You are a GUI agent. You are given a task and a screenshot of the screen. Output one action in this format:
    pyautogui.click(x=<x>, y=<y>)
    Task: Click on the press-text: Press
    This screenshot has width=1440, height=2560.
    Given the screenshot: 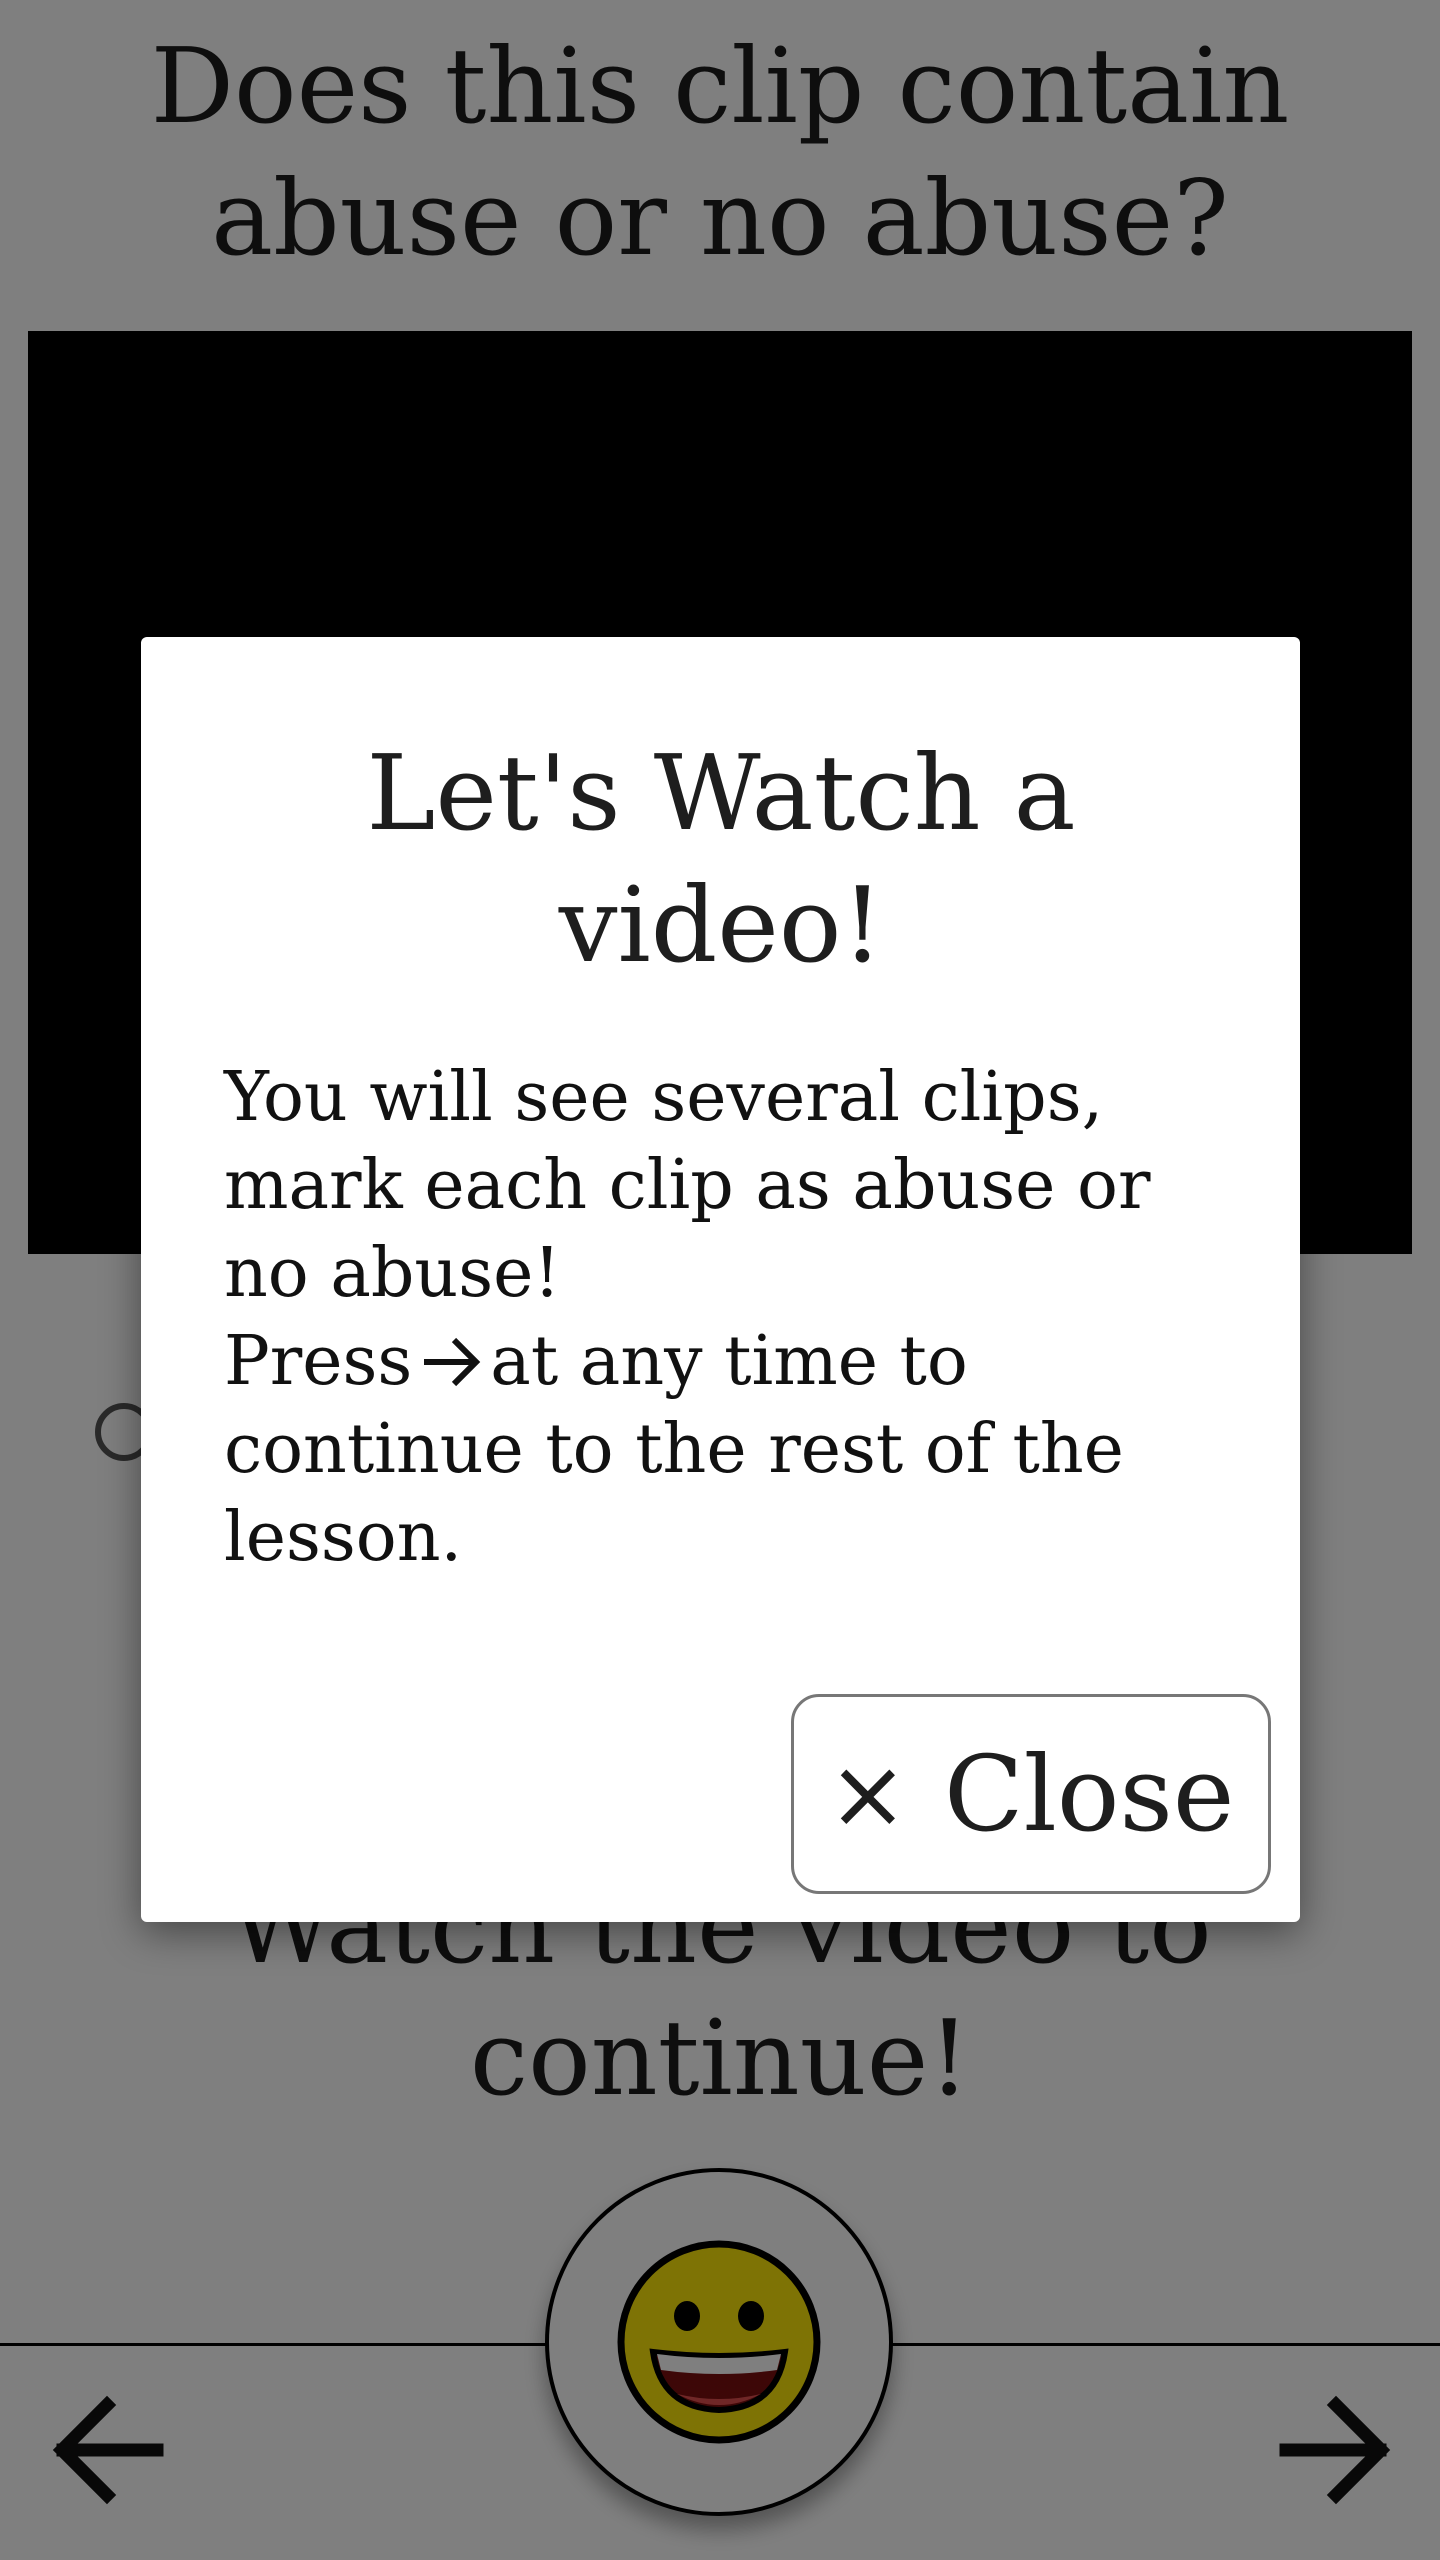 What is the action you would take?
    pyautogui.click(x=318, y=1361)
    